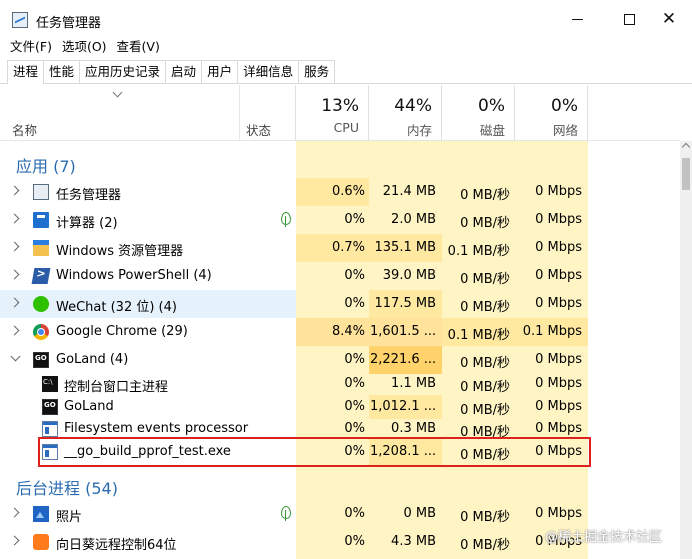  I want to click on cpu-percent: 13%, so click(340, 106).